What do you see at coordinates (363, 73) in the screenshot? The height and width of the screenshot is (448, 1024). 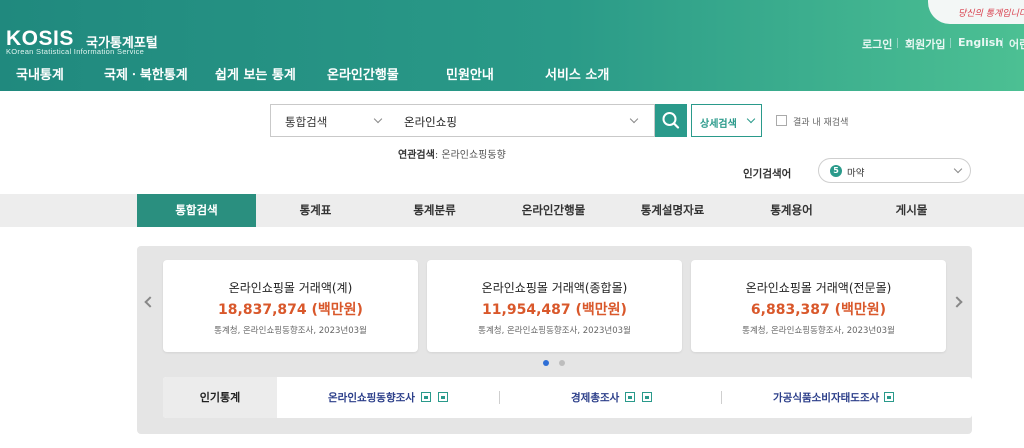 I see `nav-publications: 온라인간행물` at bounding box center [363, 73].